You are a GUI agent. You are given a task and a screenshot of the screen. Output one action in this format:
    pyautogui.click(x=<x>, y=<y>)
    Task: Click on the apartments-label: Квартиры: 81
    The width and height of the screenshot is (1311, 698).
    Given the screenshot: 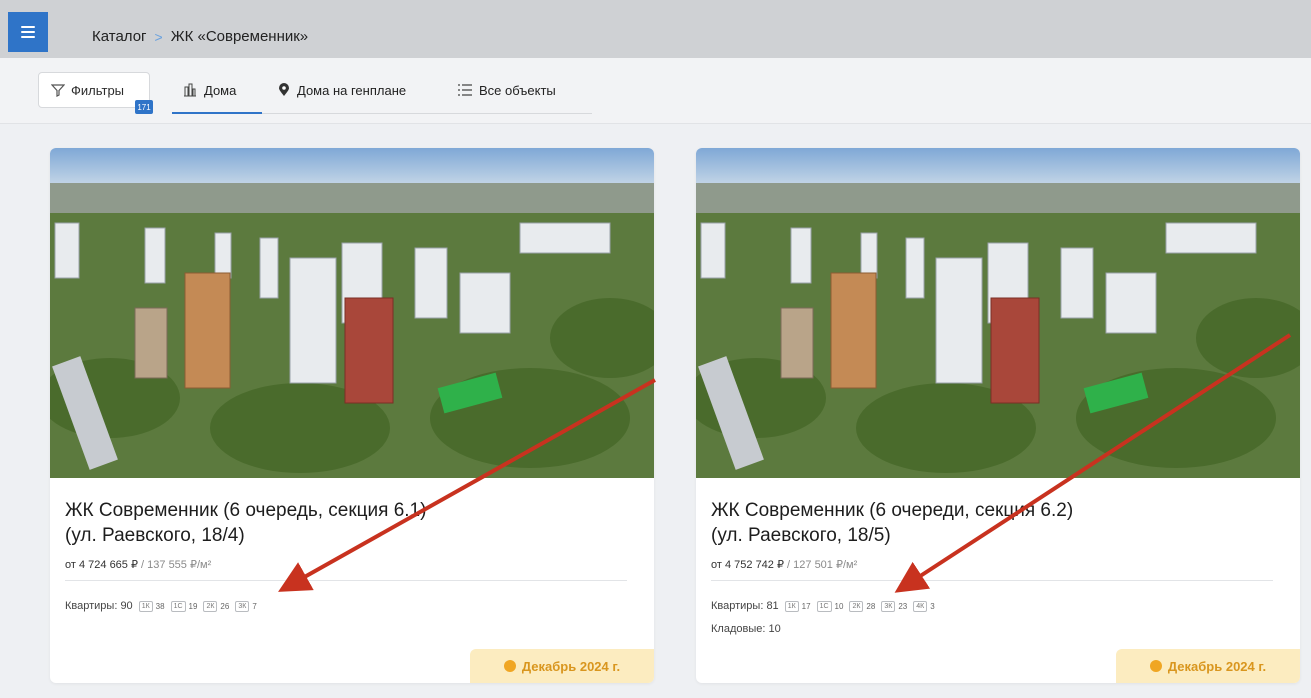 What is the action you would take?
    pyautogui.click(x=745, y=606)
    